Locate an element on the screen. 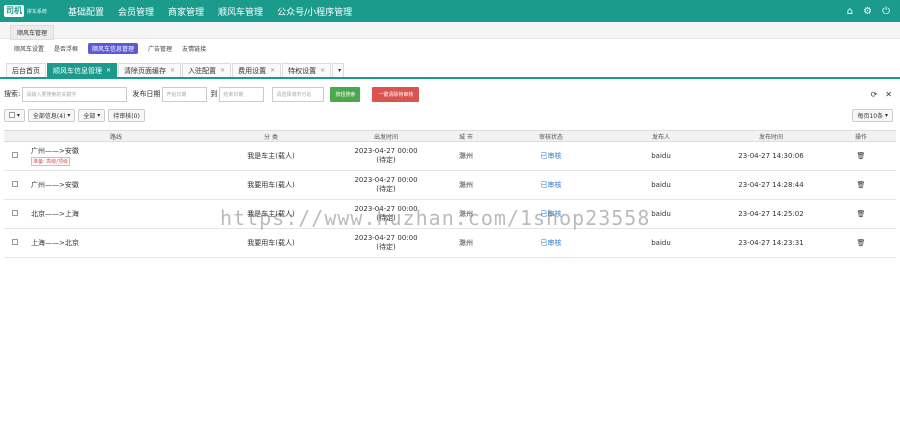 Image resolution: width=900 pixels, height=444 pixels. category-cell: 我是车主(载人) is located at coordinates (271, 156).